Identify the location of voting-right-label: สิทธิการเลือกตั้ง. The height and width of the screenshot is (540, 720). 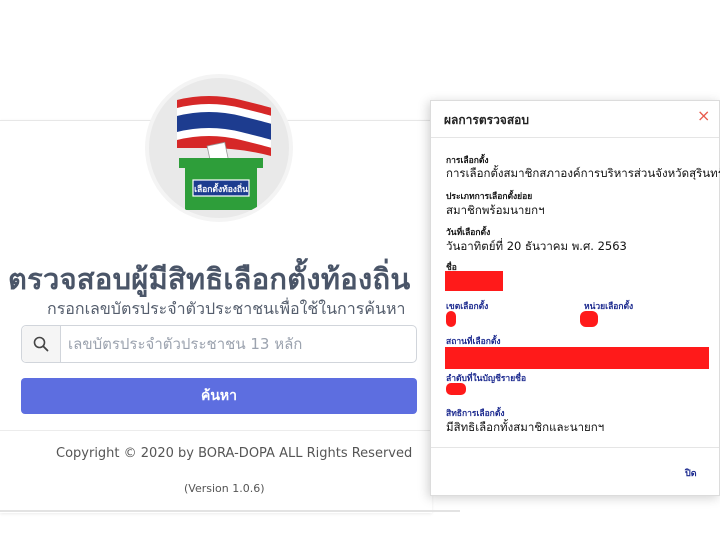
(475, 414).